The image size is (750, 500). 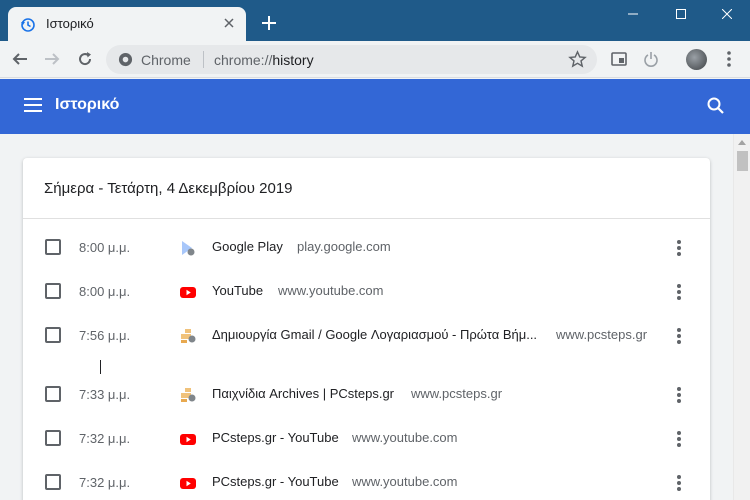 What do you see at coordinates (696, 59) in the screenshot?
I see `profile-avatar` at bounding box center [696, 59].